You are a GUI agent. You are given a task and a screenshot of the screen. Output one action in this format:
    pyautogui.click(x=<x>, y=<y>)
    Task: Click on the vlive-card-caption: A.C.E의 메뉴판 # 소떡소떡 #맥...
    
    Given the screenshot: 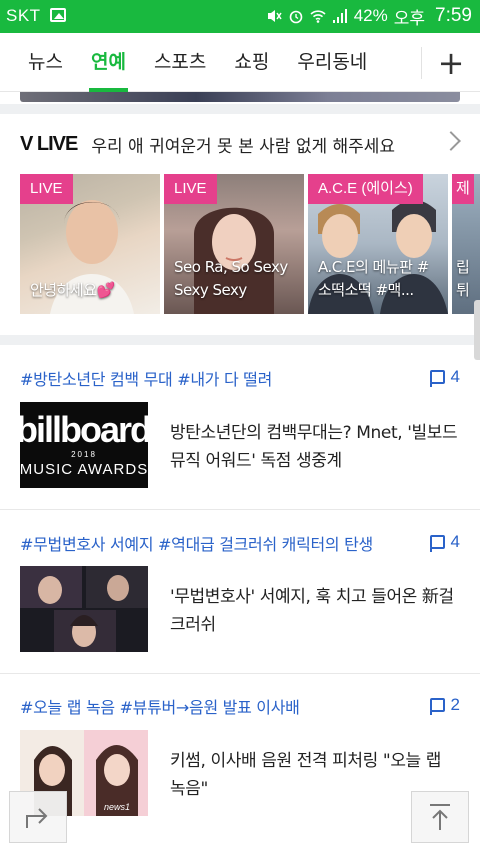 What is the action you would take?
    pyautogui.click(x=373, y=278)
    